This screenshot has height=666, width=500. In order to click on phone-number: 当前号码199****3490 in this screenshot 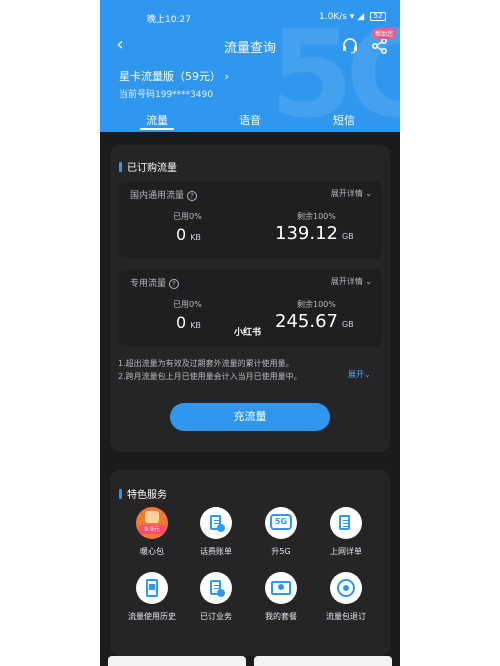, I will do `click(166, 95)`.